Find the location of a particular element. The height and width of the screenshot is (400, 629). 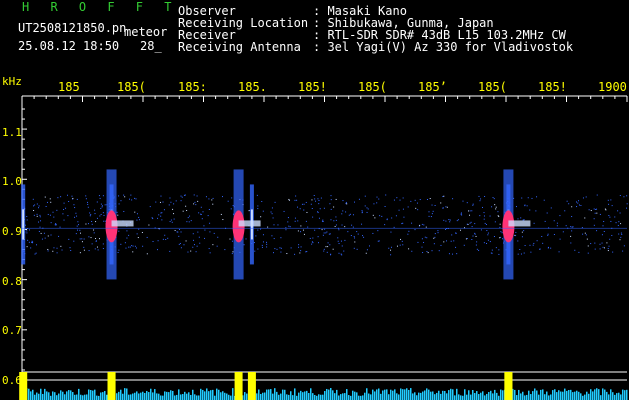

x-tick-2: 185: is located at coordinates (192, 87).